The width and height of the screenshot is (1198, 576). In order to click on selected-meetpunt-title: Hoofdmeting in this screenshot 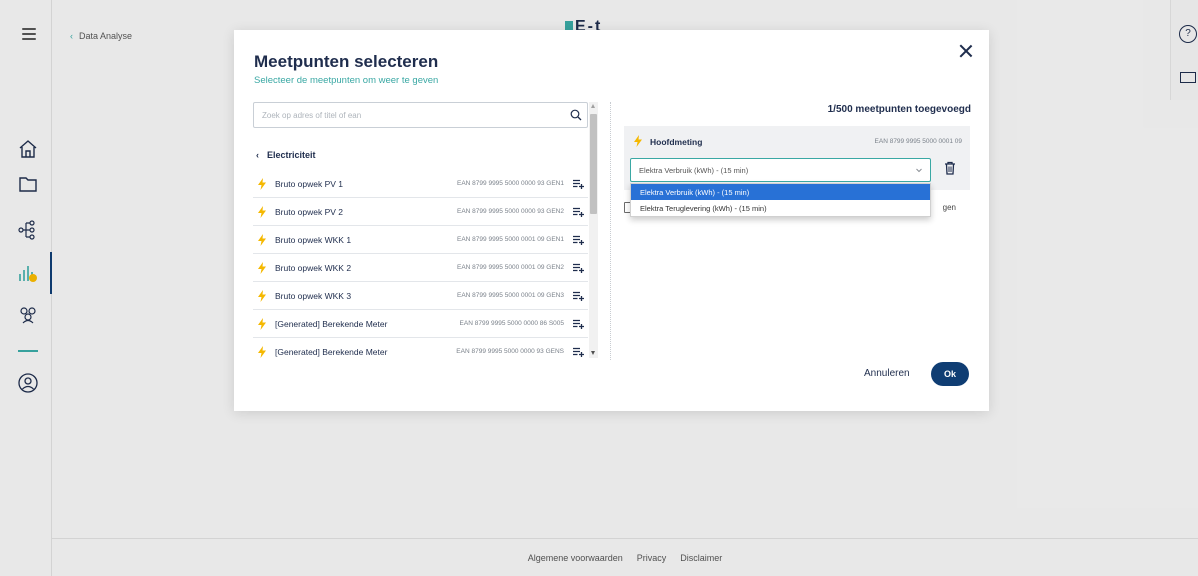, I will do `click(676, 142)`.